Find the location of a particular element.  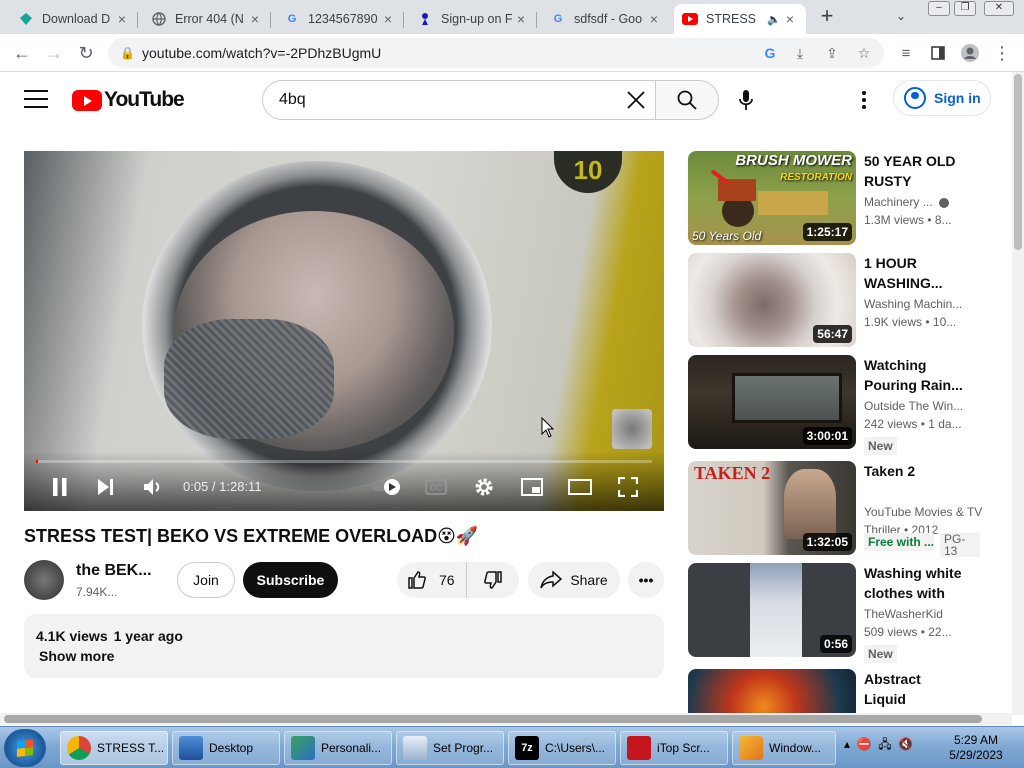

minimize-button: – is located at coordinates (939, 8).